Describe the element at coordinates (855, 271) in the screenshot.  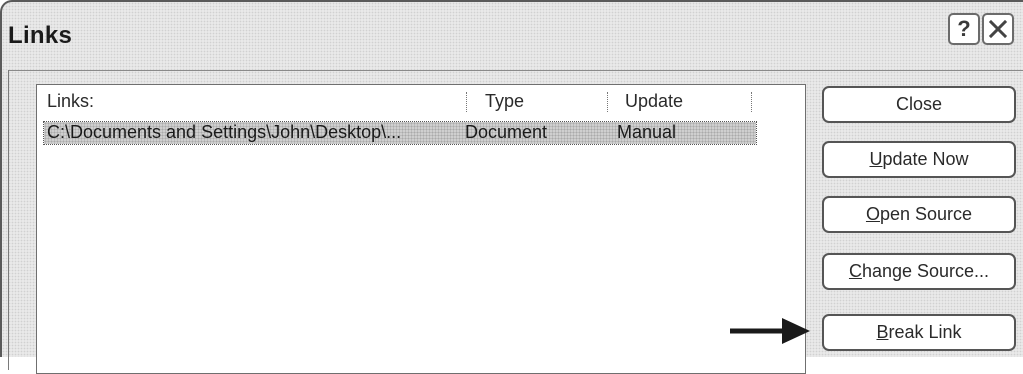
I see `change-source-mnemonic: C` at that location.